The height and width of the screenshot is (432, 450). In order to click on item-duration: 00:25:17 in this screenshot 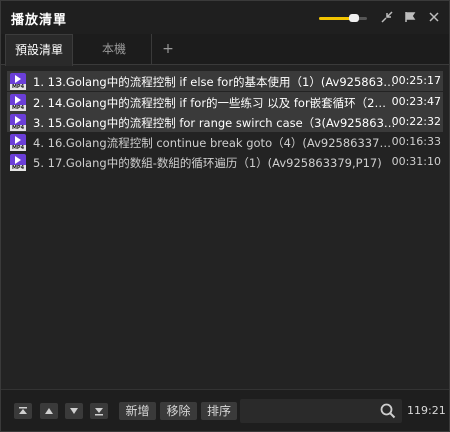, I will do `click(416, 80)`.